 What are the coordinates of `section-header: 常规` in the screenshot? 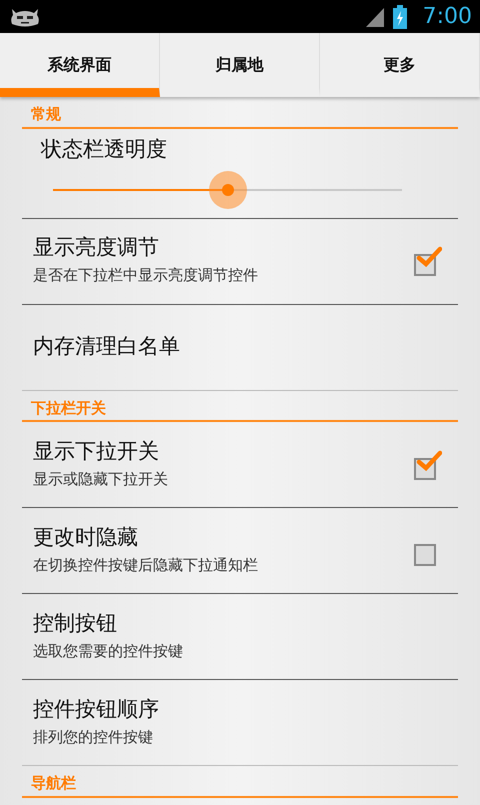 It's located at (240, 112).